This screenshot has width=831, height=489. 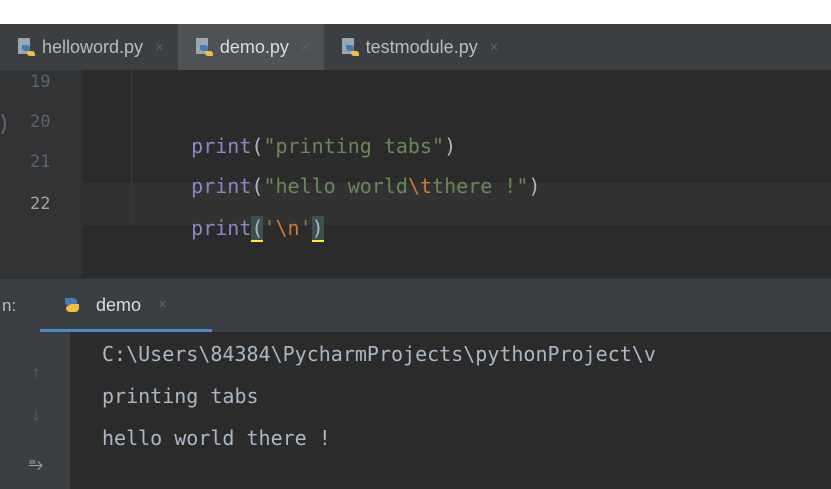 What do you see at coordinates (216, 438) in the screenshot?
I see `console-output-line: hello world there !` at bounding box center [216, 438].